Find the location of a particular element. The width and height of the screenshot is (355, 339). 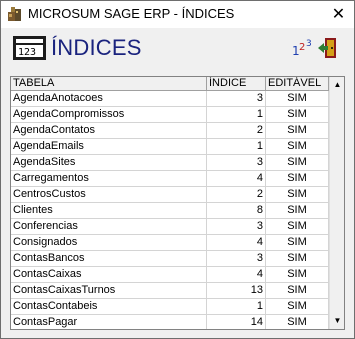

grid-header: TABELA ÍNDICE EDITÁVEL is located at coordinates (170, 84).